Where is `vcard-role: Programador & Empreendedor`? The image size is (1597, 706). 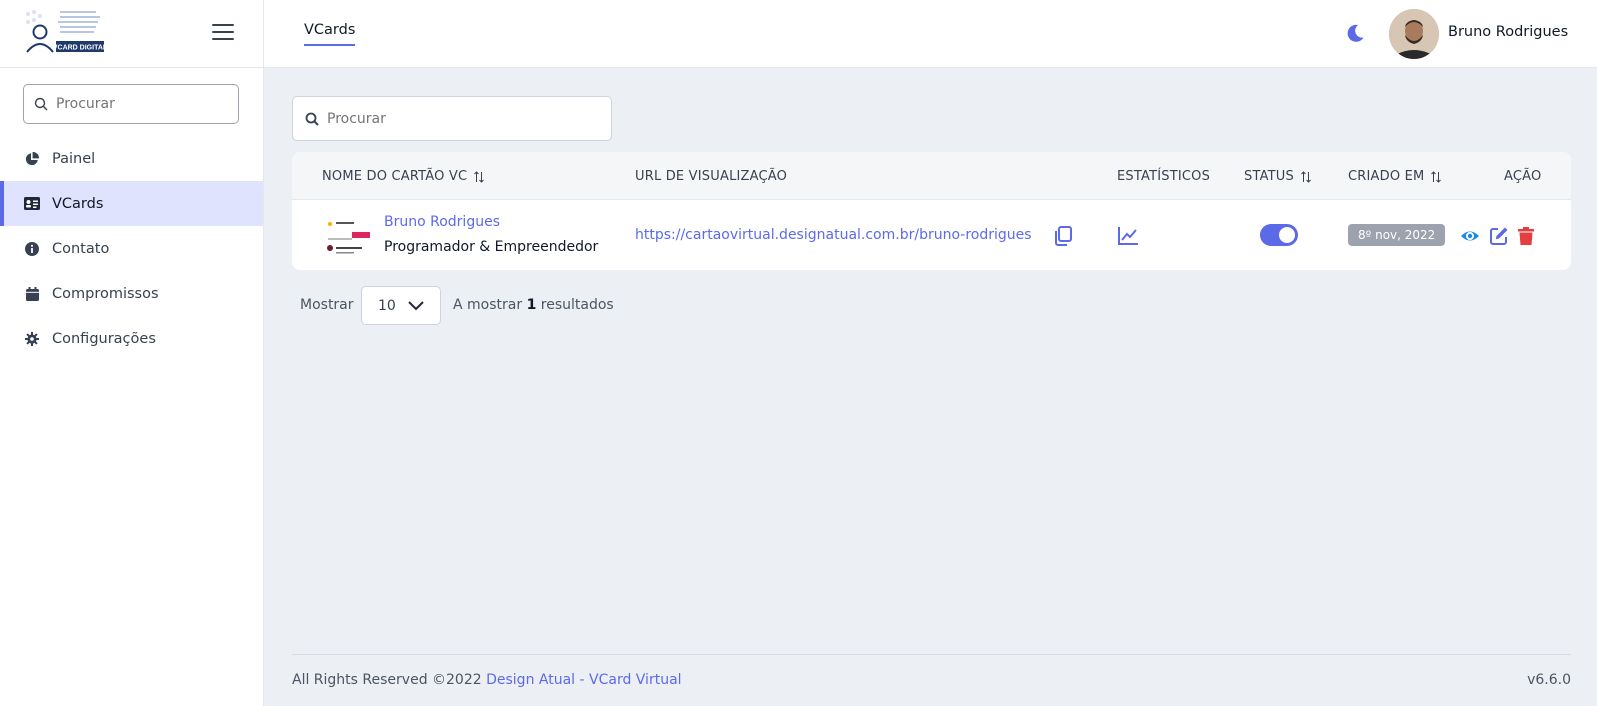
vcard-role: Programador & Empreendedor is located at coordinates (491, 247).